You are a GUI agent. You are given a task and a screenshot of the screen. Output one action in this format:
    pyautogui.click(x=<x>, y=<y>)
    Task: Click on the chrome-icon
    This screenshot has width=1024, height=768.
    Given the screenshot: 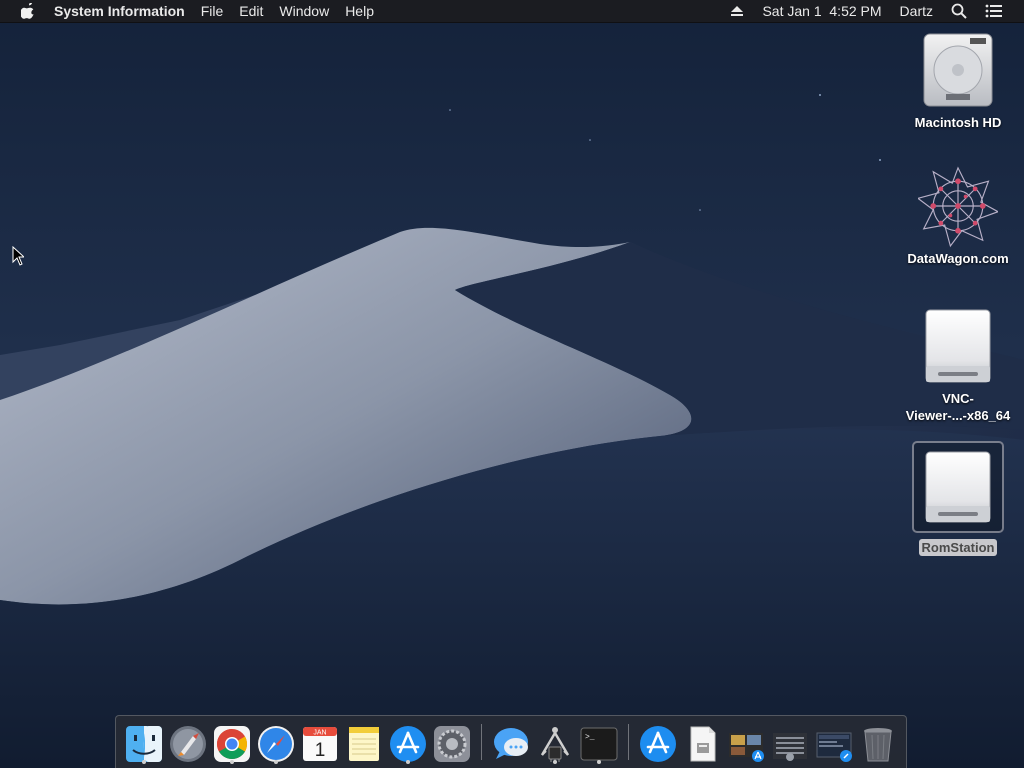 What is the action you would take?
    pyautogui.click(x=232, y=744)
    